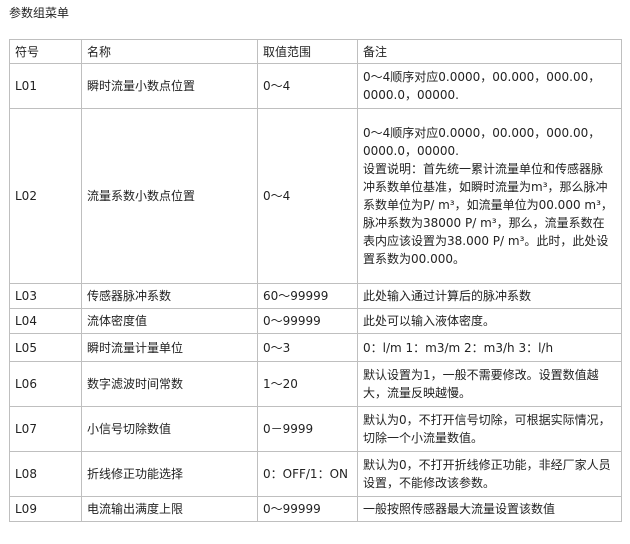 The image size is (630, 544). What do you see at coordinates (169, 429) in the screenshot?
I see `cell-name: 小信号切除数值` at bounding box center [169, 429].